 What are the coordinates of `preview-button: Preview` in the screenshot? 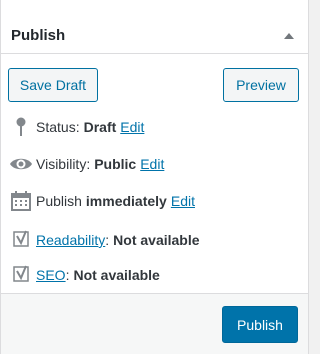 It's located at (261, 85).